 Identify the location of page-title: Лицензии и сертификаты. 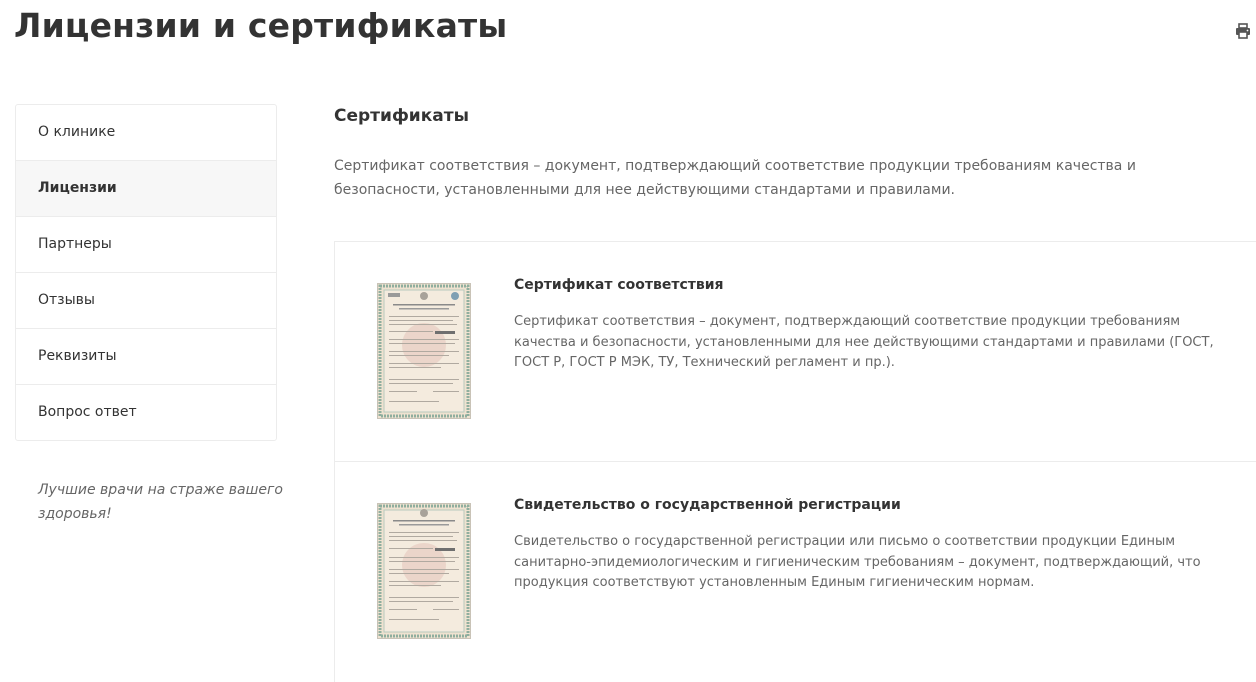
(261, 25).